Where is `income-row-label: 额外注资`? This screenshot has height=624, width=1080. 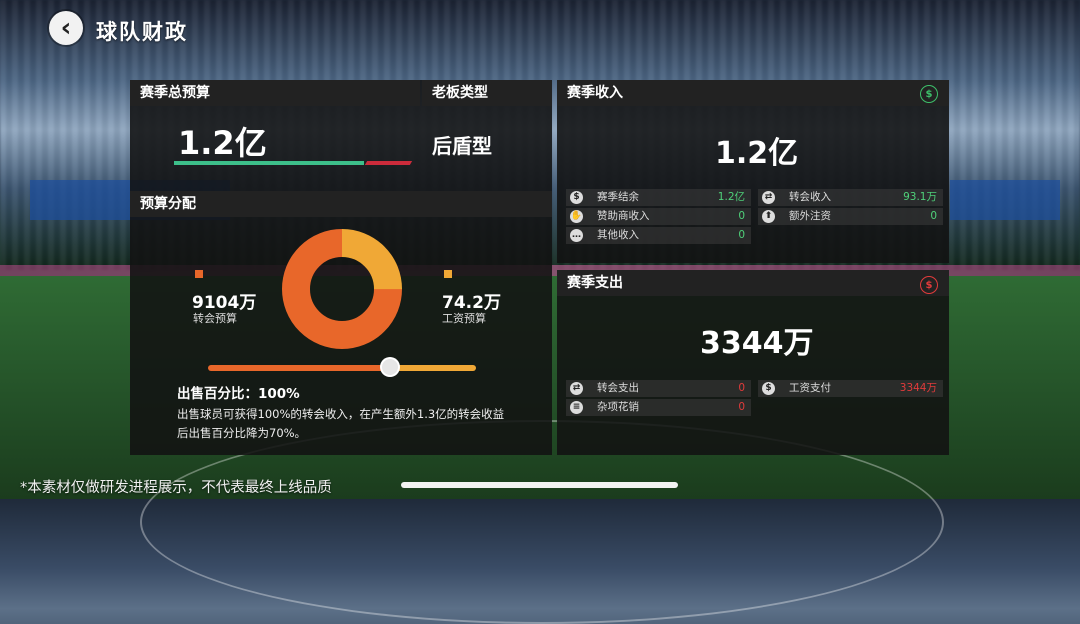
income-row-label: 额外注资 is located at coordinates (810, 216).